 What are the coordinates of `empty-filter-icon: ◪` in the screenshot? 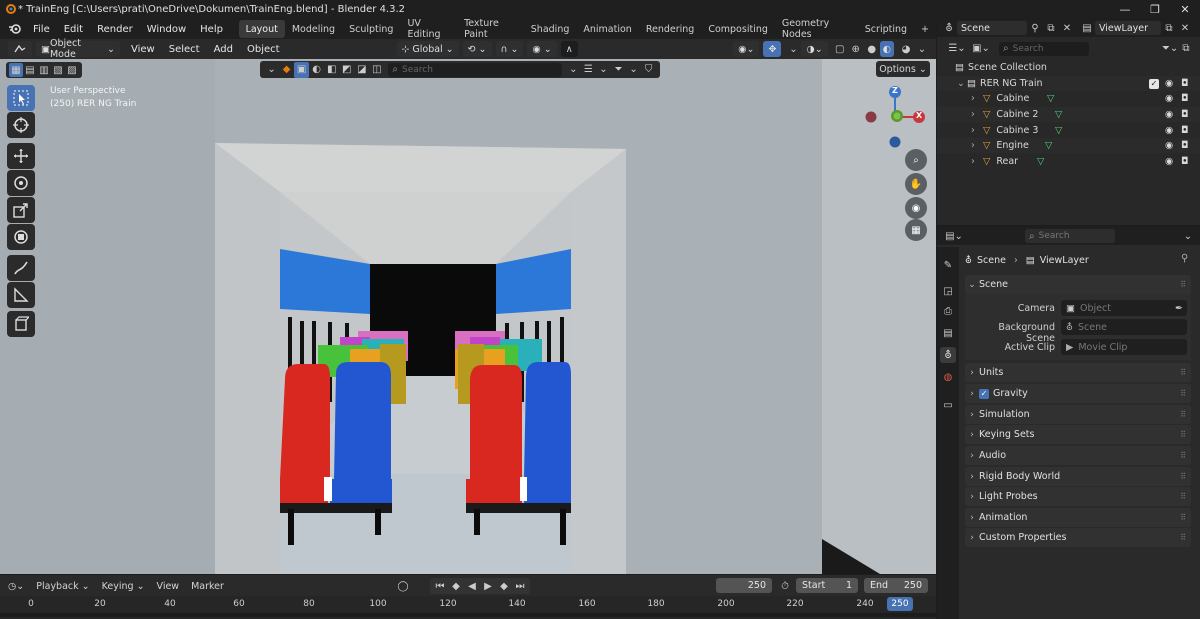 It's located at (361, 70).